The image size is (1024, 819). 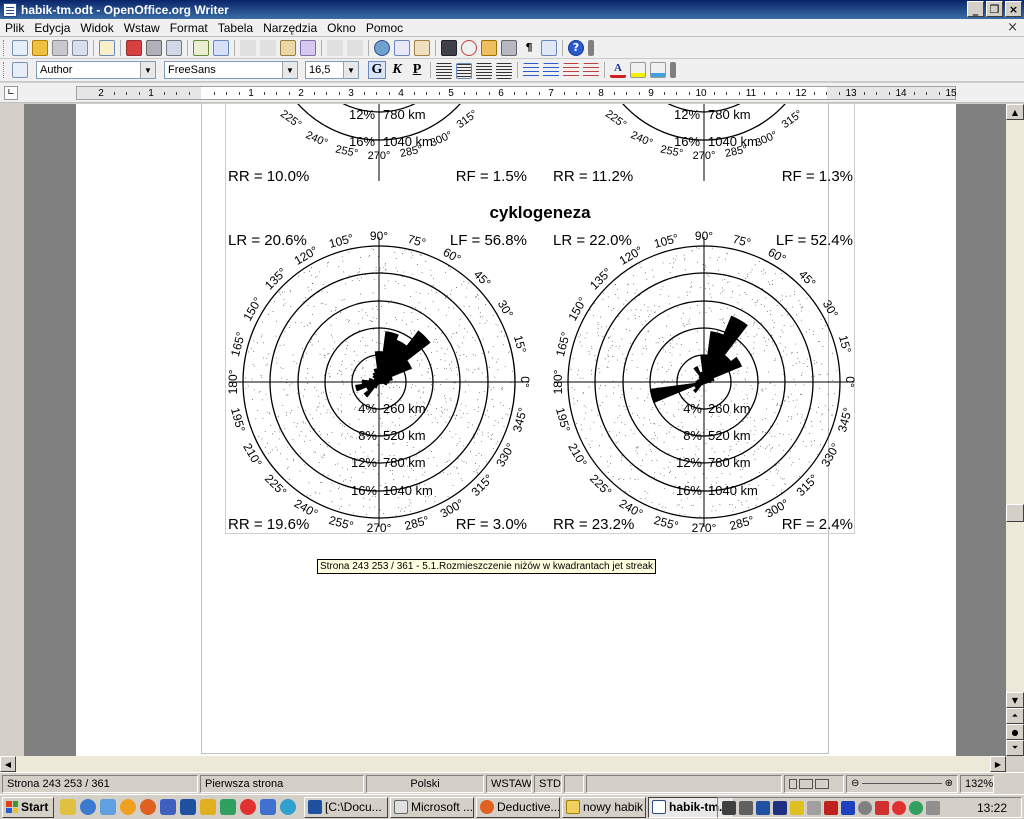 I want to click on align-center-icon, so click(x=464, y=71).